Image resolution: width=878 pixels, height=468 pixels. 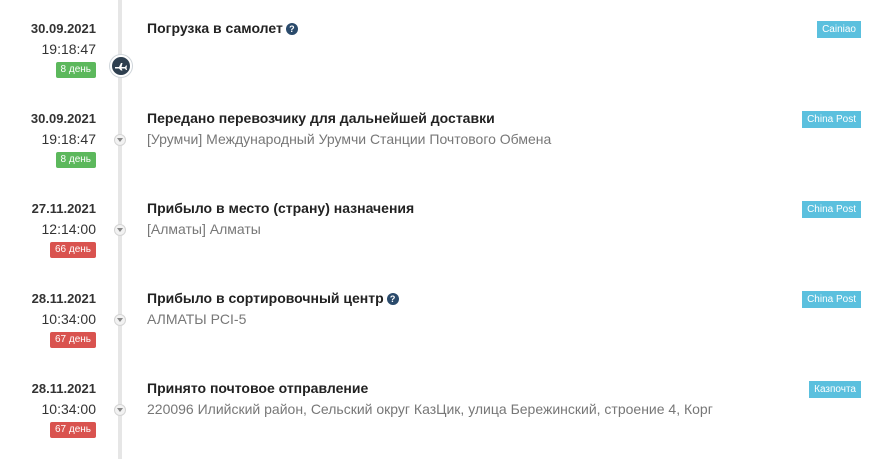 I want to click on event-title: Принято почтовое отправление, so click(x=257, y=388).